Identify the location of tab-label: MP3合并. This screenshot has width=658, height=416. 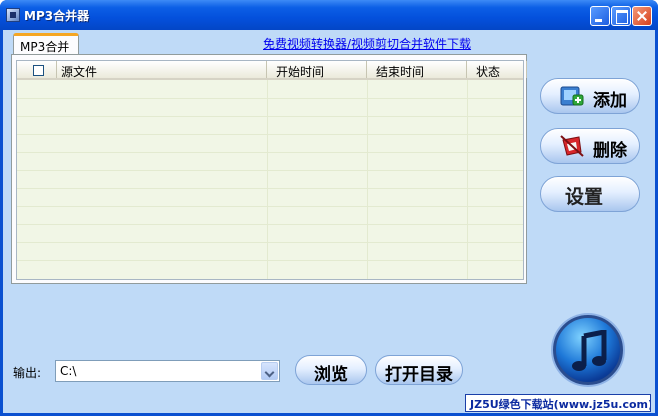
(45, 47).